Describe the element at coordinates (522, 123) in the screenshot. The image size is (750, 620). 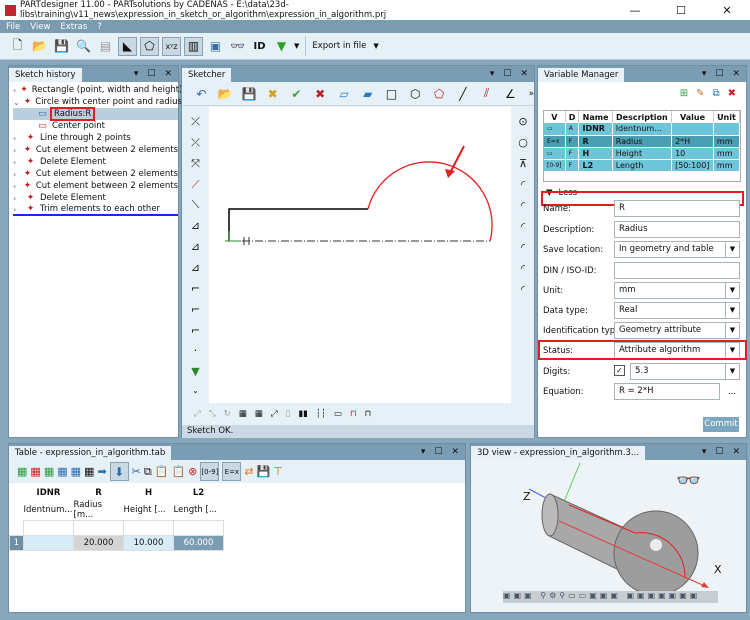
I see `circle-center-icon: ⊙` at that location.